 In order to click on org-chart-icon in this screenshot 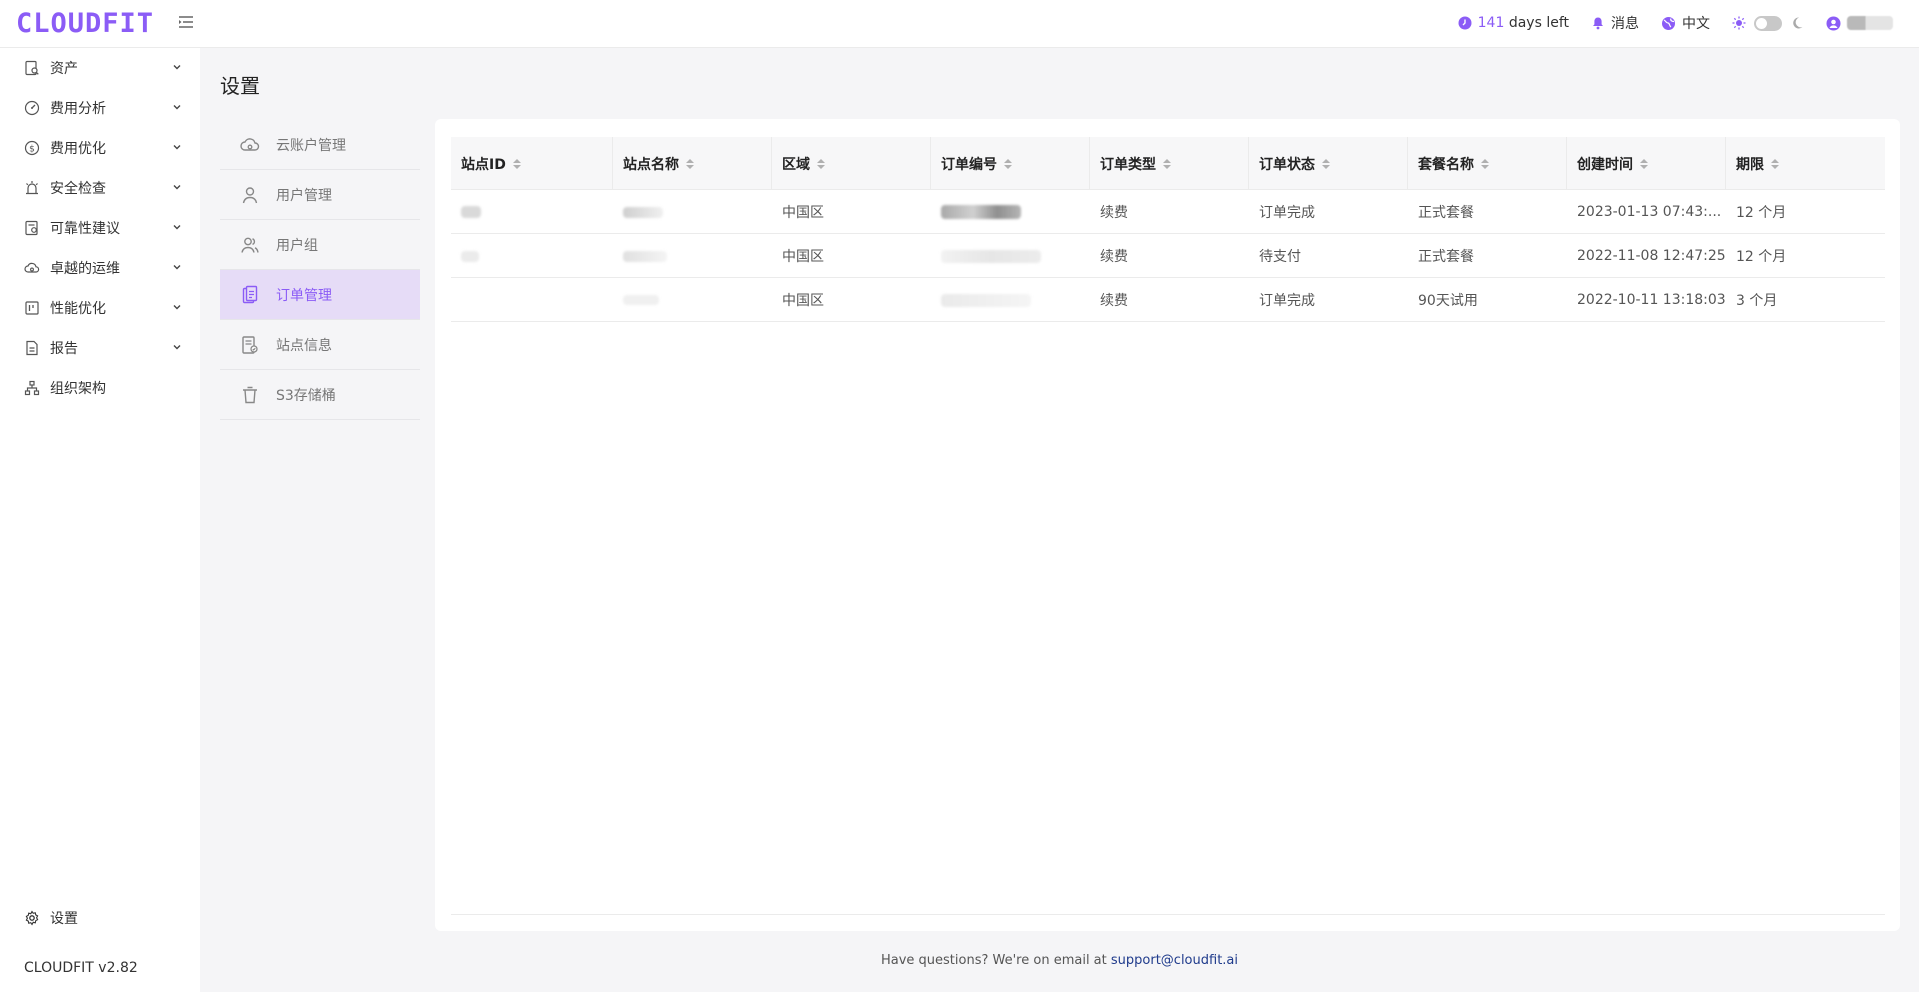, I will do `click(32, 388)`.